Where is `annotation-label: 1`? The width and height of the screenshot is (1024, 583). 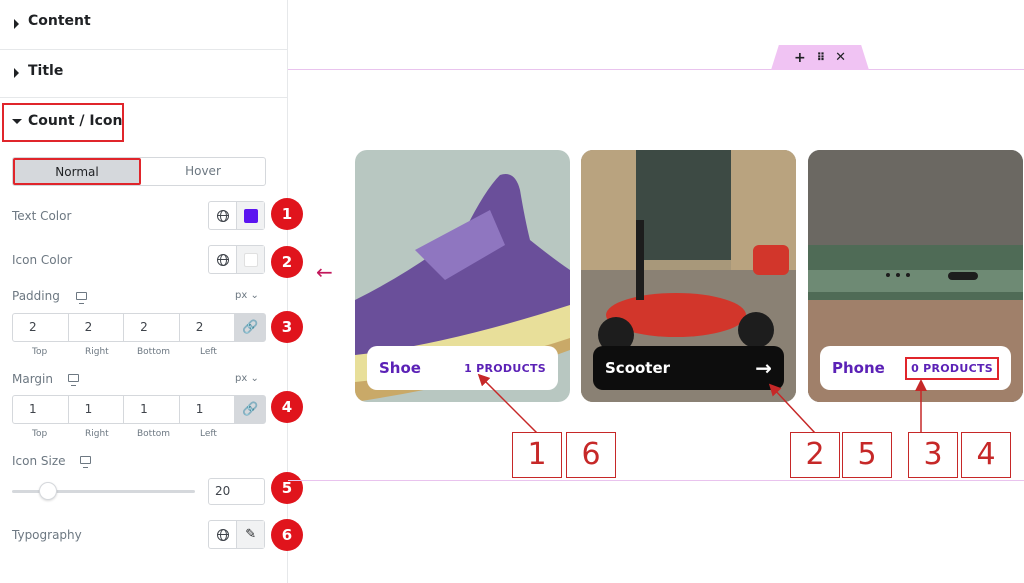
annotation-label: 1 is located at coordinates (537, 455).